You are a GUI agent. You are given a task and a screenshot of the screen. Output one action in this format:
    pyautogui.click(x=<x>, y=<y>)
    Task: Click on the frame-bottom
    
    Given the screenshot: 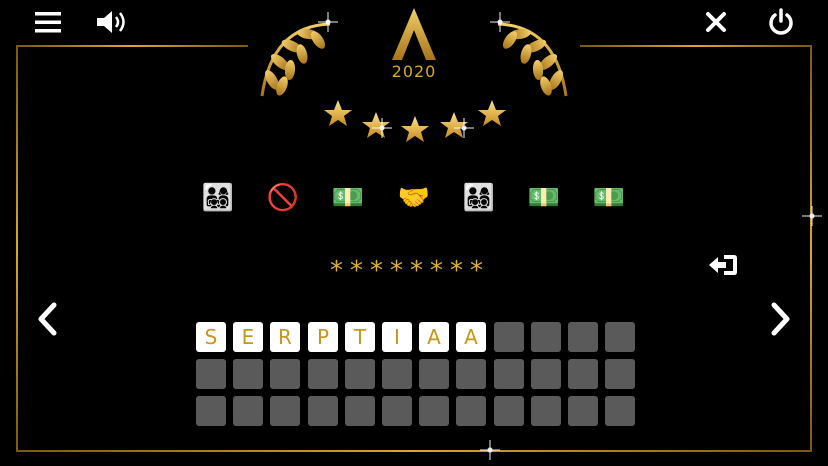 What is the action you would take?
    pyautogui.click(x=414, y=451)
    